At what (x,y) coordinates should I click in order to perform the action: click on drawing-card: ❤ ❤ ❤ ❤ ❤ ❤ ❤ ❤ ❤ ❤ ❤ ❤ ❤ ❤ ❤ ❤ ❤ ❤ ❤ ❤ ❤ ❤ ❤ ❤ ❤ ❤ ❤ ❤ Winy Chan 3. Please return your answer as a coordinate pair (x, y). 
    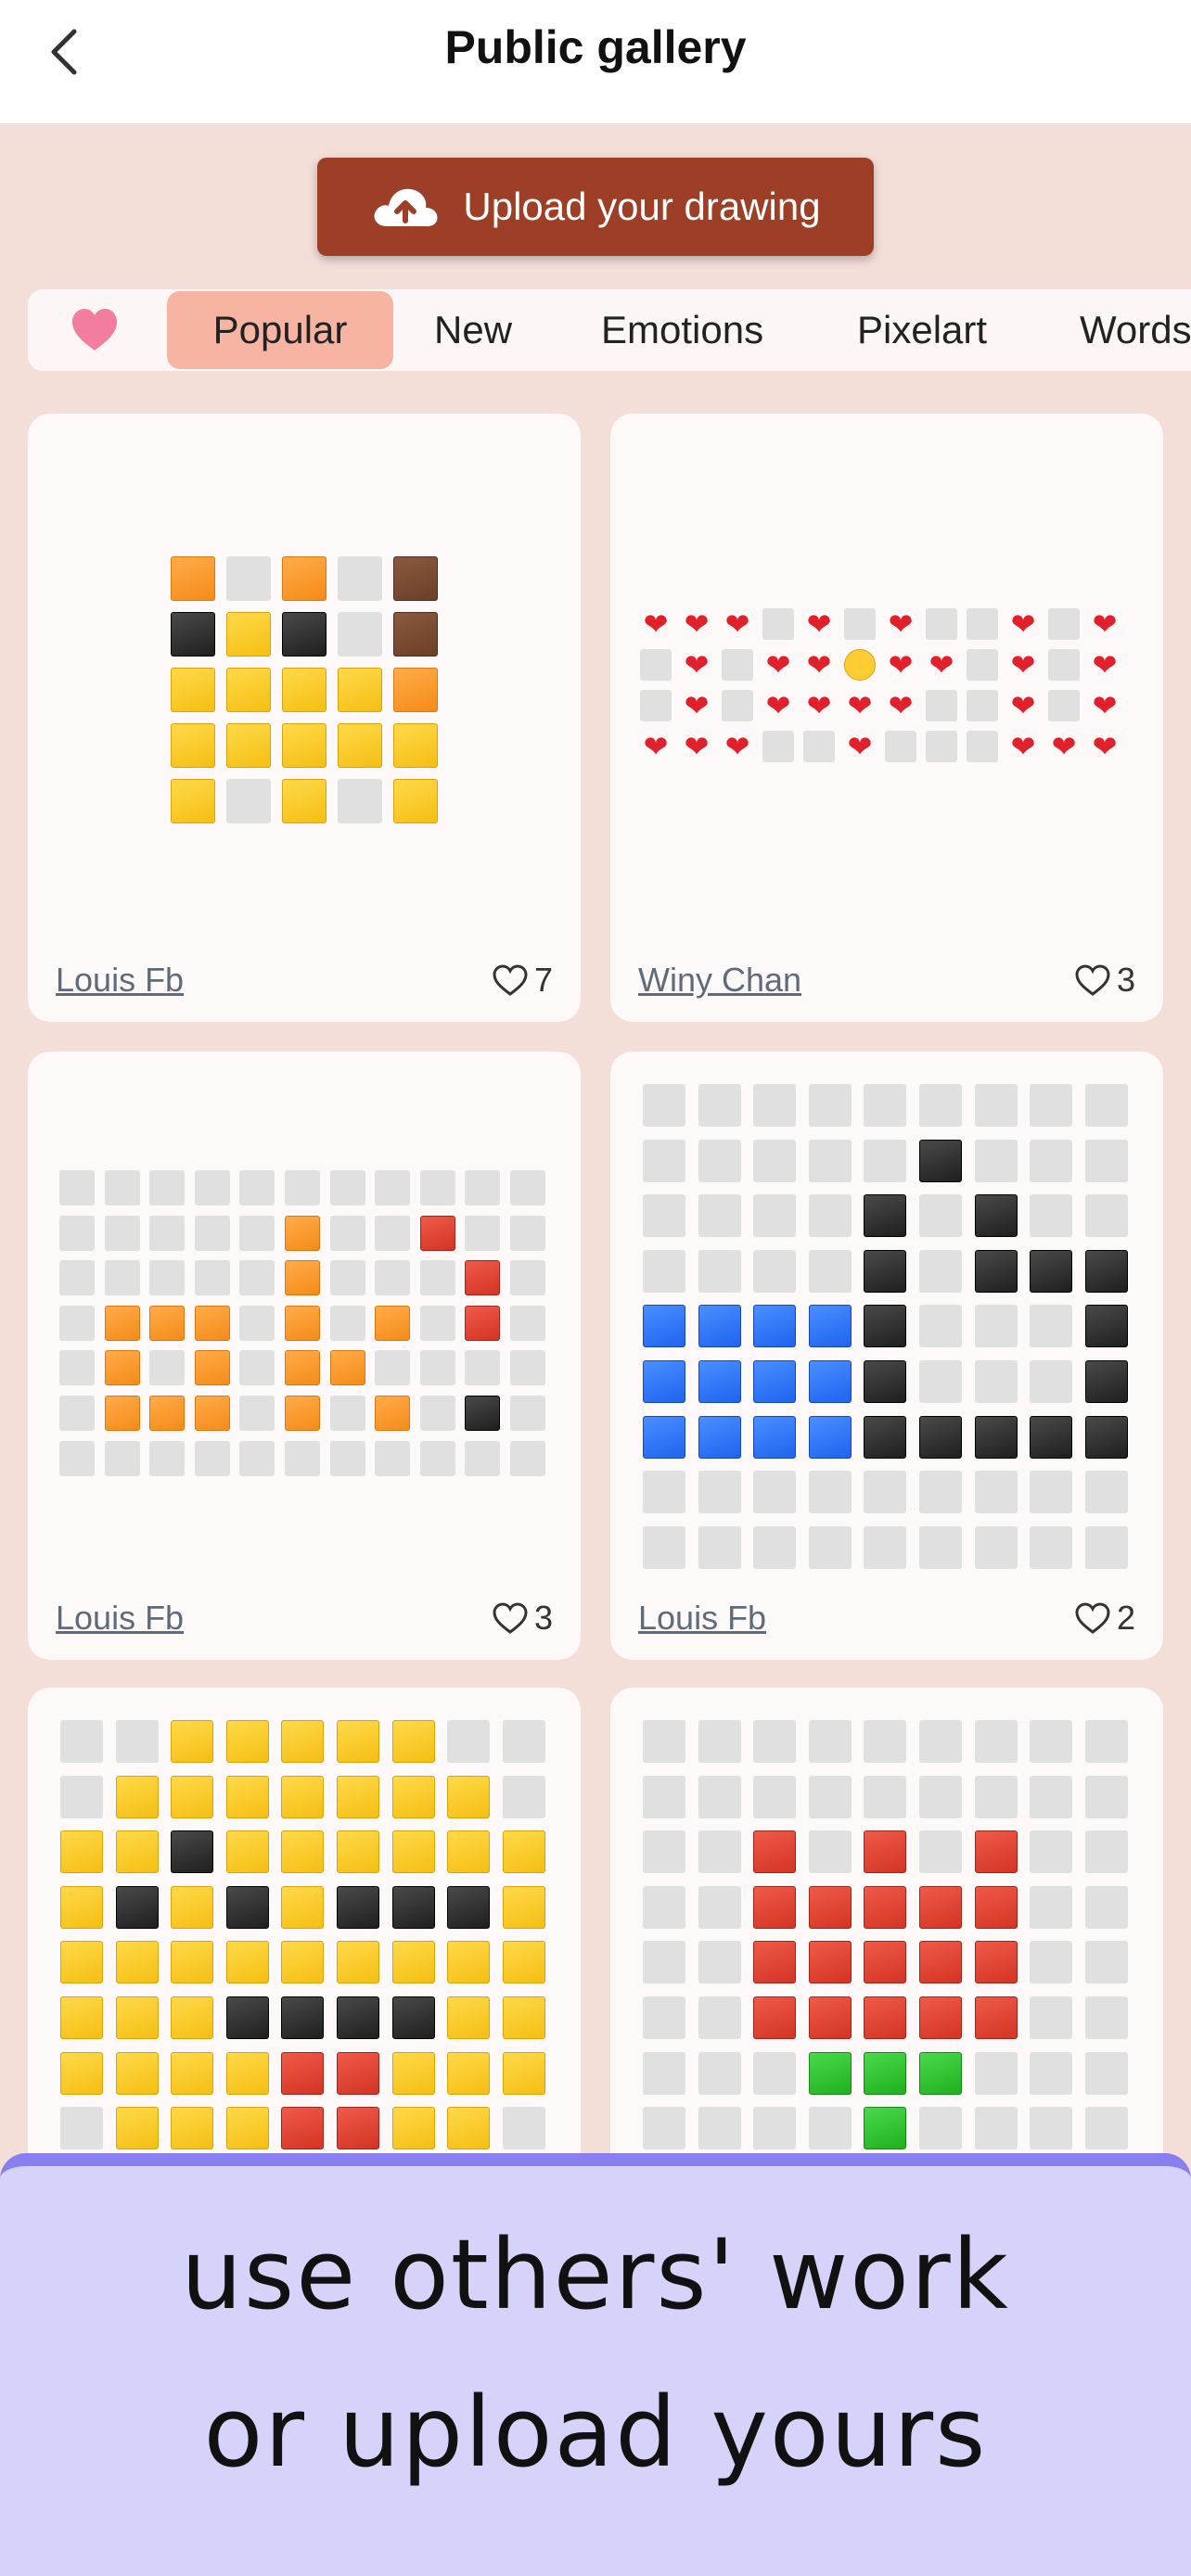
    Looking at the image, I should click on (886, 718).